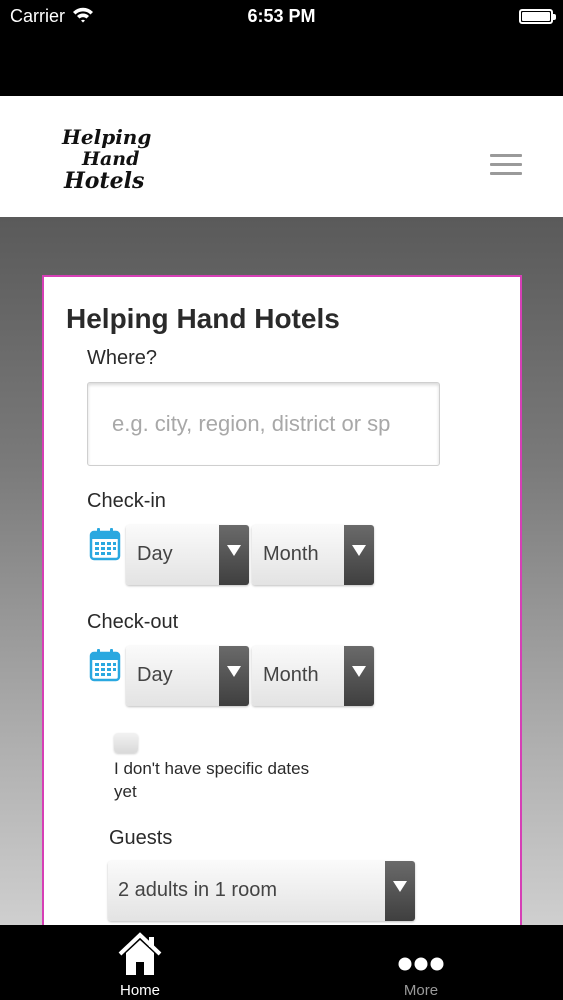 The width and height of the screenshot is (563, 1000). I want to click on guests-label: Guests, so click(141, 838).